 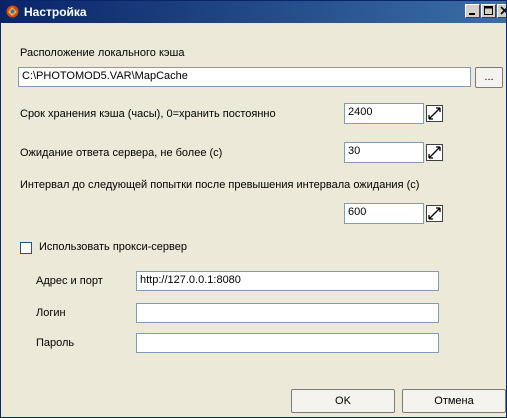 I want to click on cancel-button: Отмена, so click(x=454, y=401).